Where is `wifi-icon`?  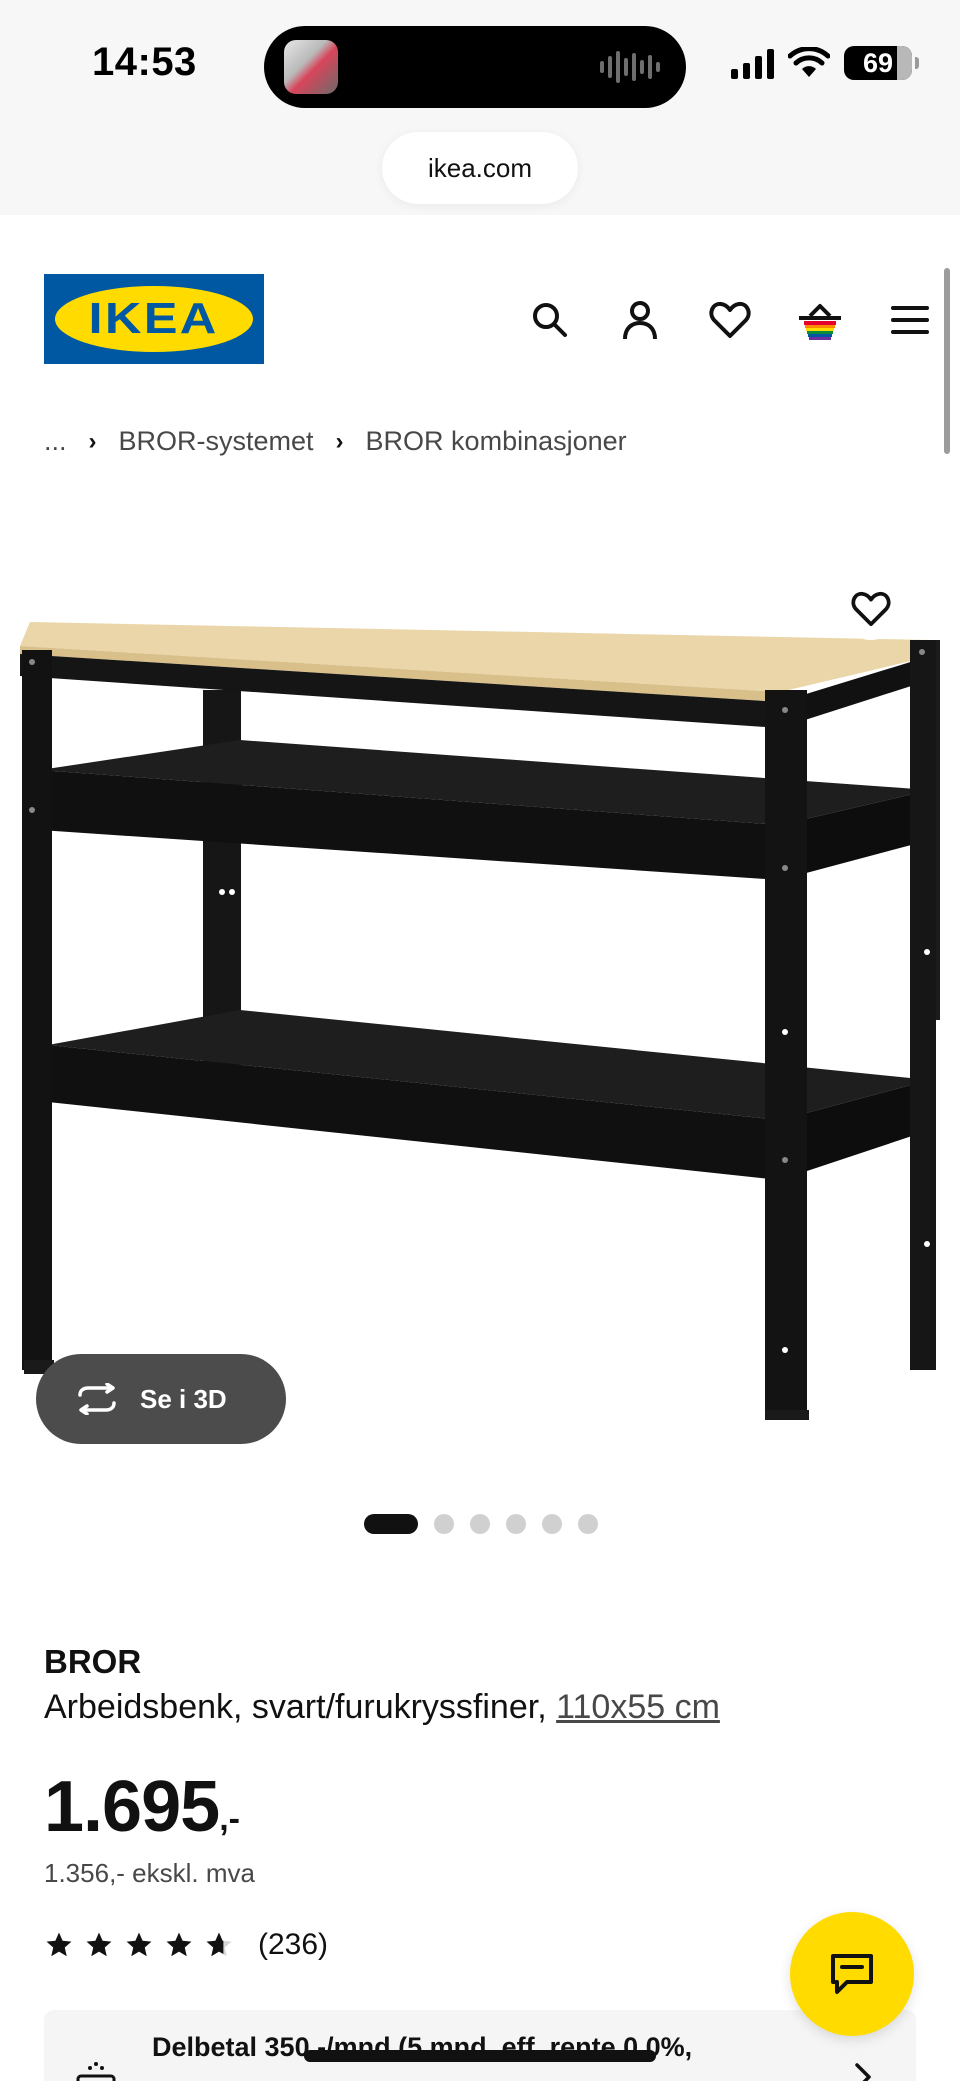
wifi-icon is located at coordinates (809, 62).